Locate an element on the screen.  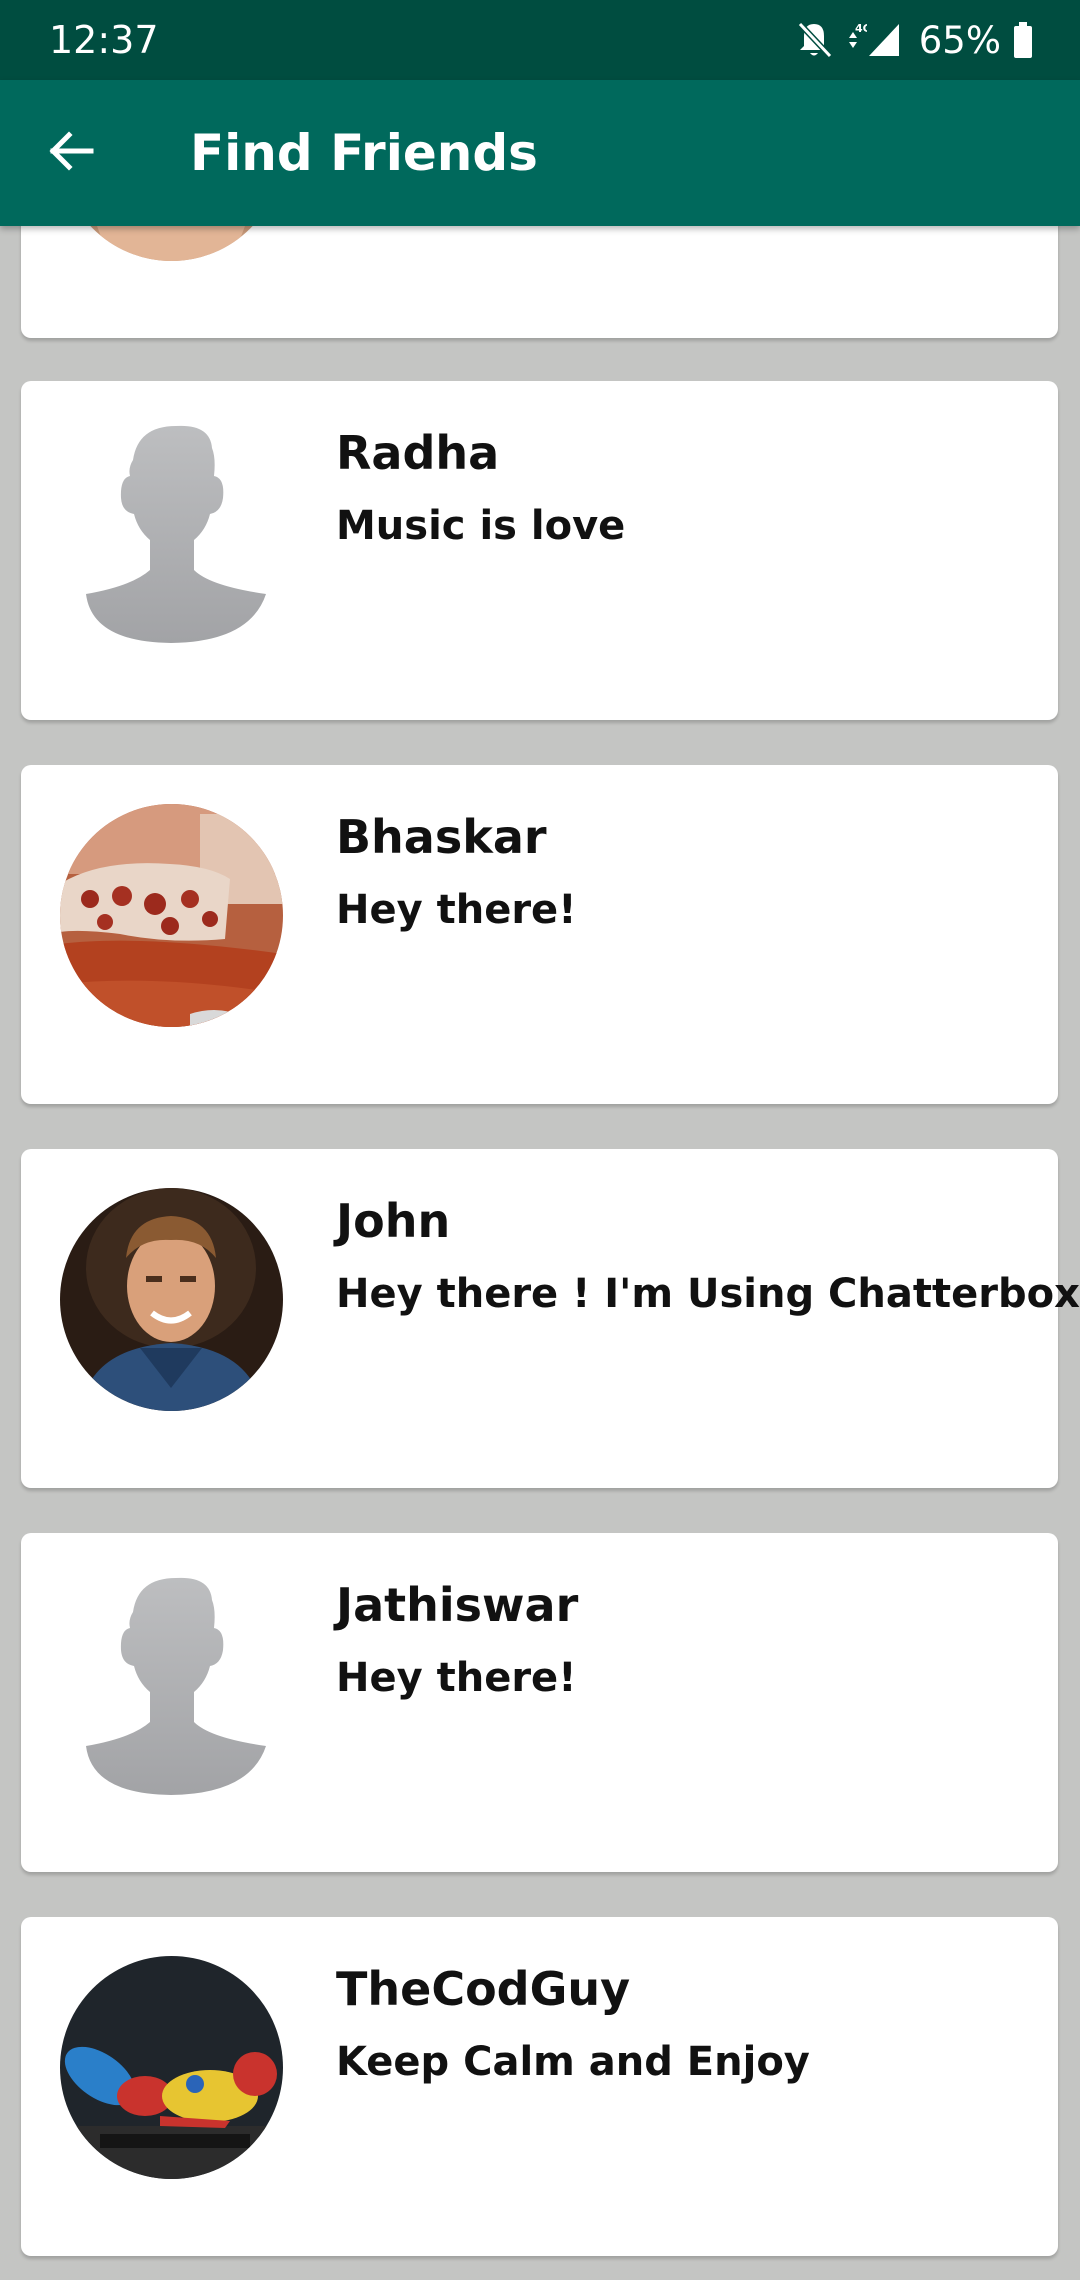
friend-name: Bhaskar is located at coordinates (441, 837).